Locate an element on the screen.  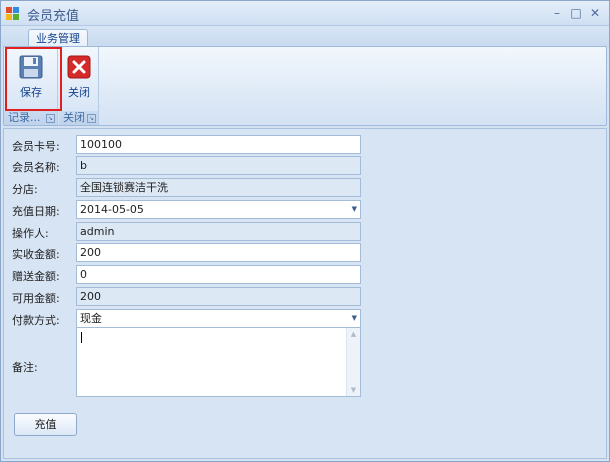
ribbon-tab-strip: 业务管理 is located at coordinates (305, 37).